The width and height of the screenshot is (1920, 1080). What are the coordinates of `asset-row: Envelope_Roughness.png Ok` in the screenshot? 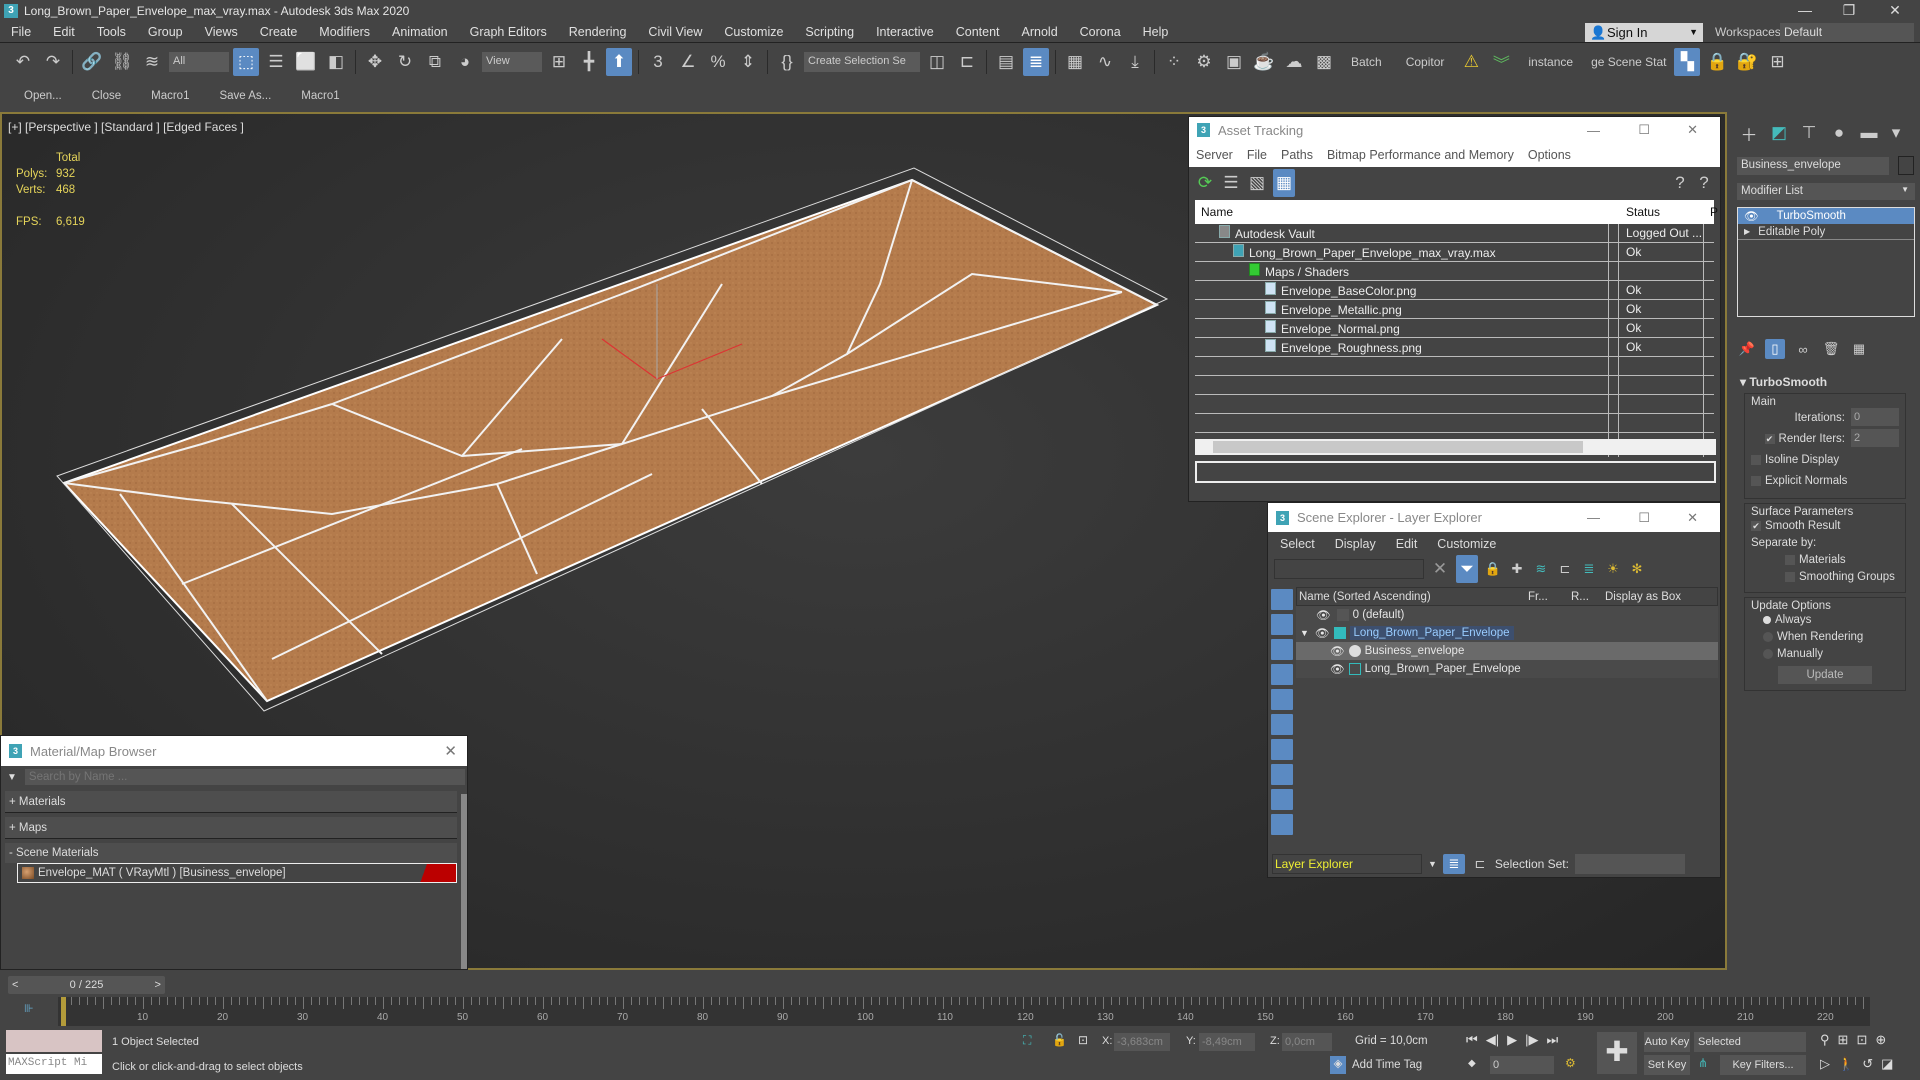 It's located at (1454, 347).